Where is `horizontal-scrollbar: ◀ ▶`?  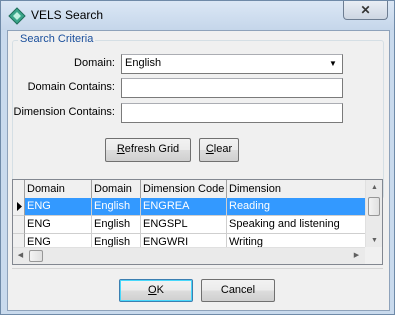 horizontal-scrollbar: ◀ ▶ is located at coordinates (189, 255).